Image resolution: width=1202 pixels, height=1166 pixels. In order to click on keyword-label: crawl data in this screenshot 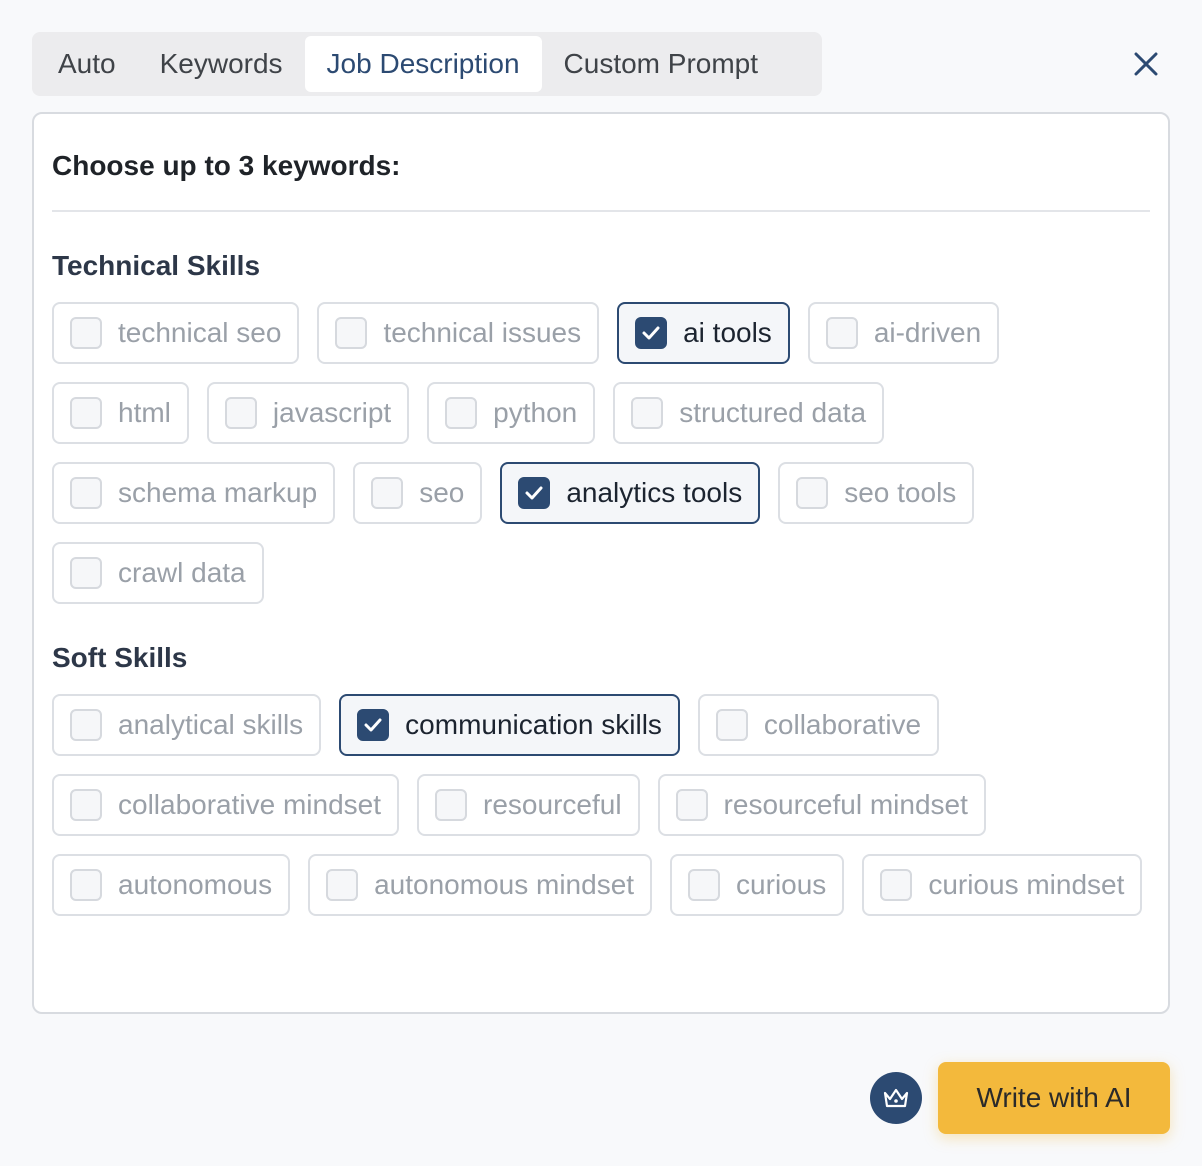, I will do `click(182, 572)`.